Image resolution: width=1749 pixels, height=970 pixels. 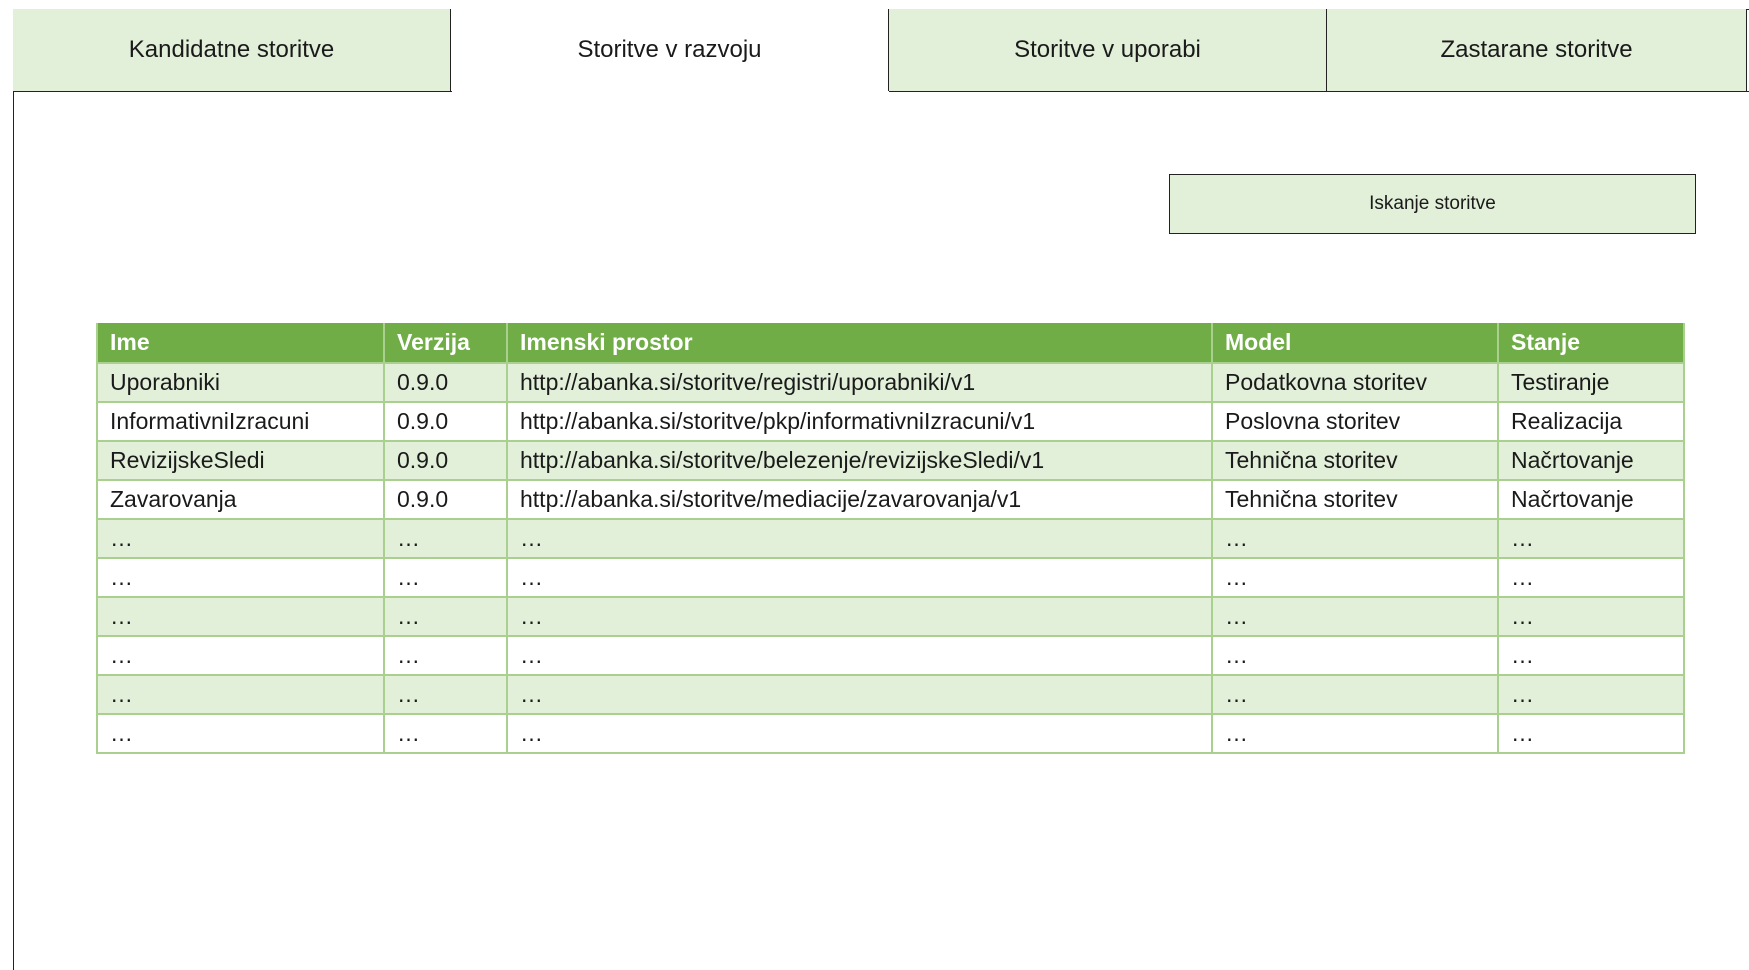 What do you see at coordinates (670, 91) in the screenshot?
I see `active-tab-gap` at bounding box center [670, 91].